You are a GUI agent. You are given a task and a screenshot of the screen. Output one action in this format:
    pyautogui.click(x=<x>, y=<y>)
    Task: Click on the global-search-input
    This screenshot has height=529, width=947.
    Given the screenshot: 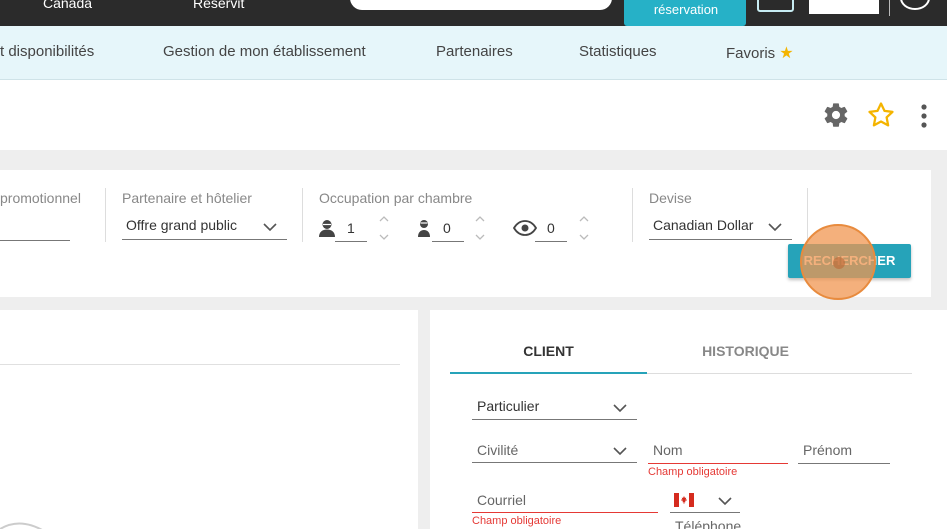 What is the action you would take?
    pyautogui.click(x=481, y=5)
    